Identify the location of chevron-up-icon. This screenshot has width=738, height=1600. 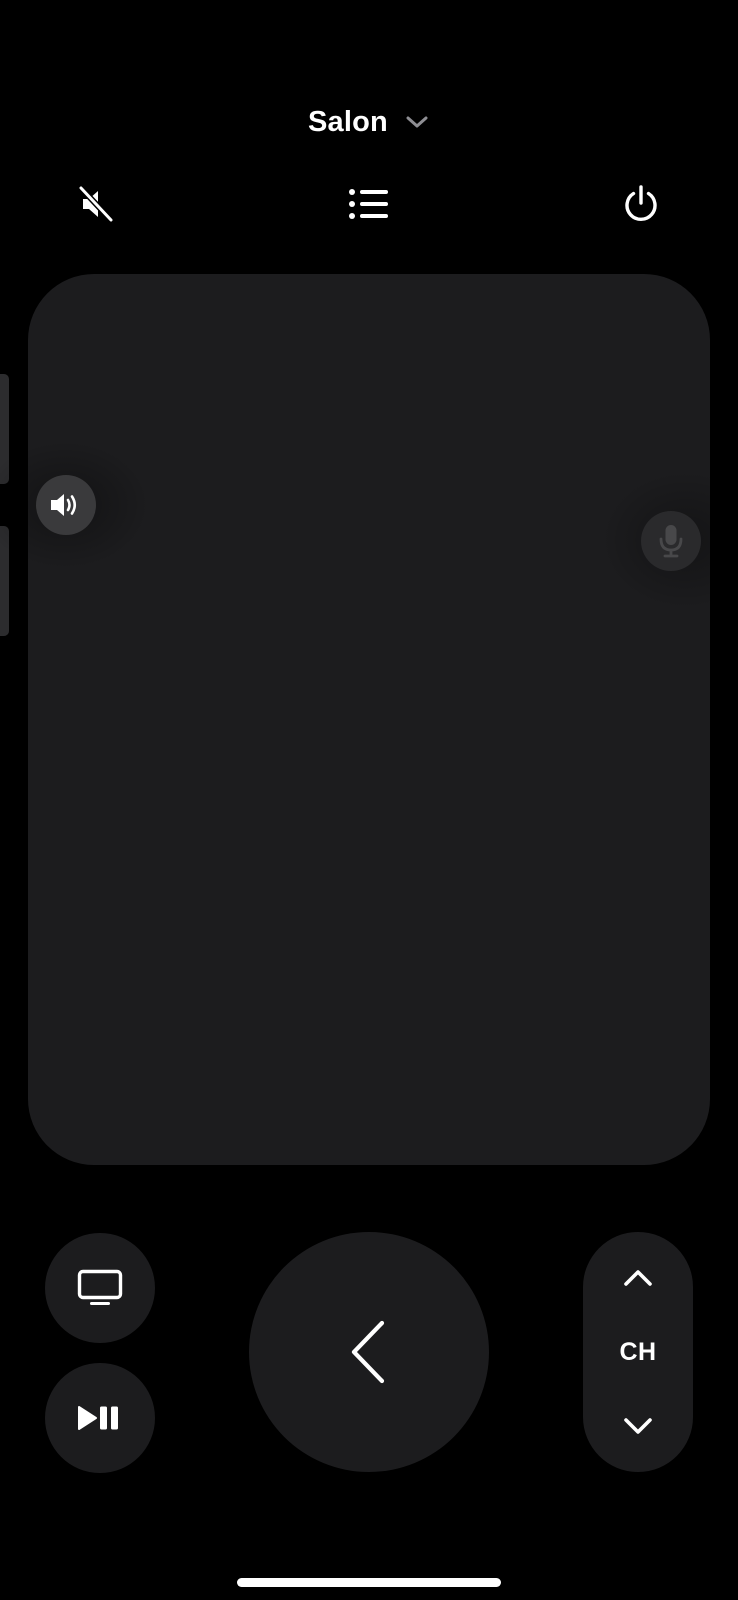
(638, 1278).